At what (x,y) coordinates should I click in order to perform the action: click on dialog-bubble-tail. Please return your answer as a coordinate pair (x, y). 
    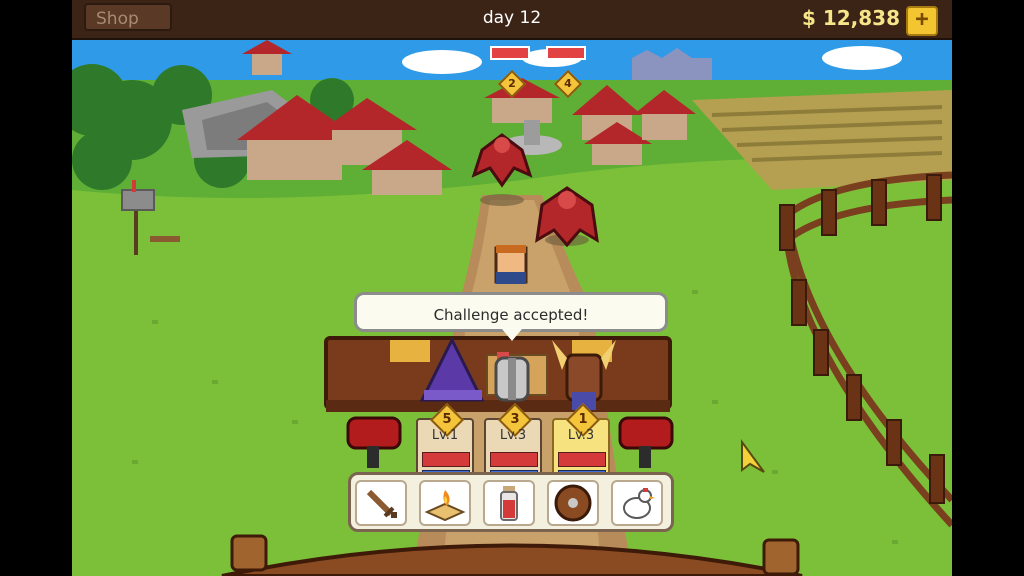
    Looking at the image, I should click on (512, 335).